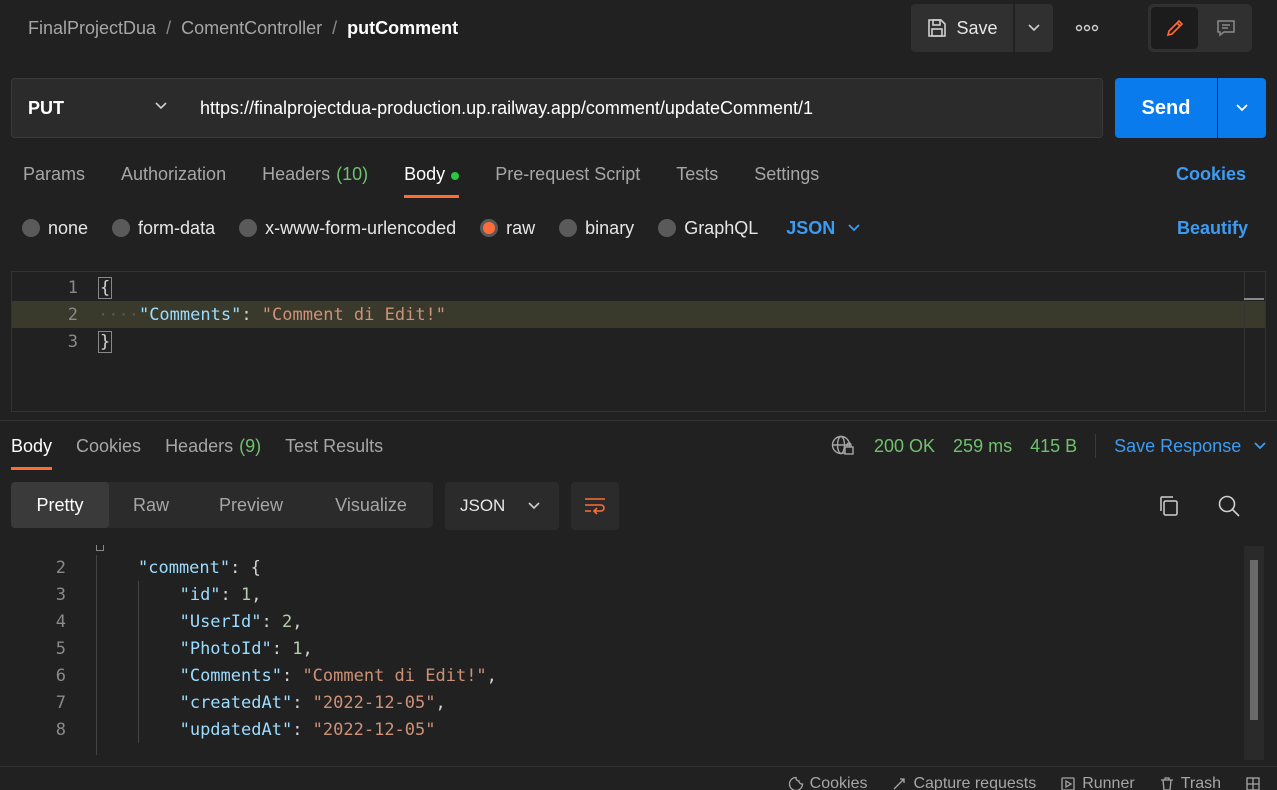 The image size is (1277, 790). What do you see at coordinates (46, 107) in the screenshot?
I see `method-label: PUT` at bounding box center [46, 107].